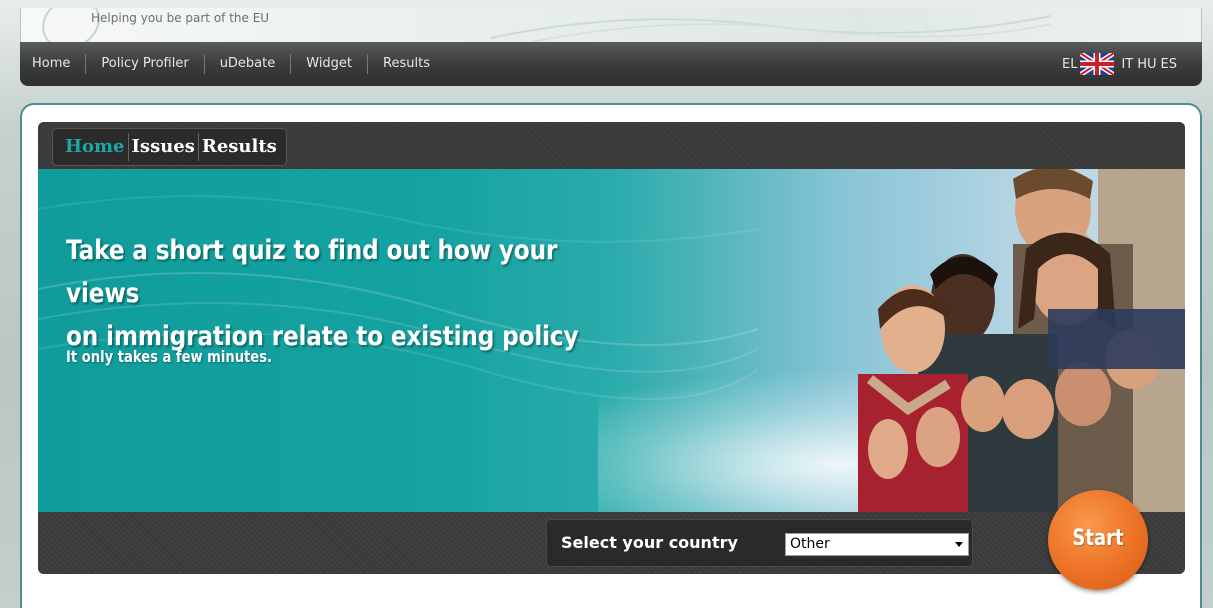 The image size is (1213, 608). I want to click on country-selector-box: Select your country Other, so click(759, 543).